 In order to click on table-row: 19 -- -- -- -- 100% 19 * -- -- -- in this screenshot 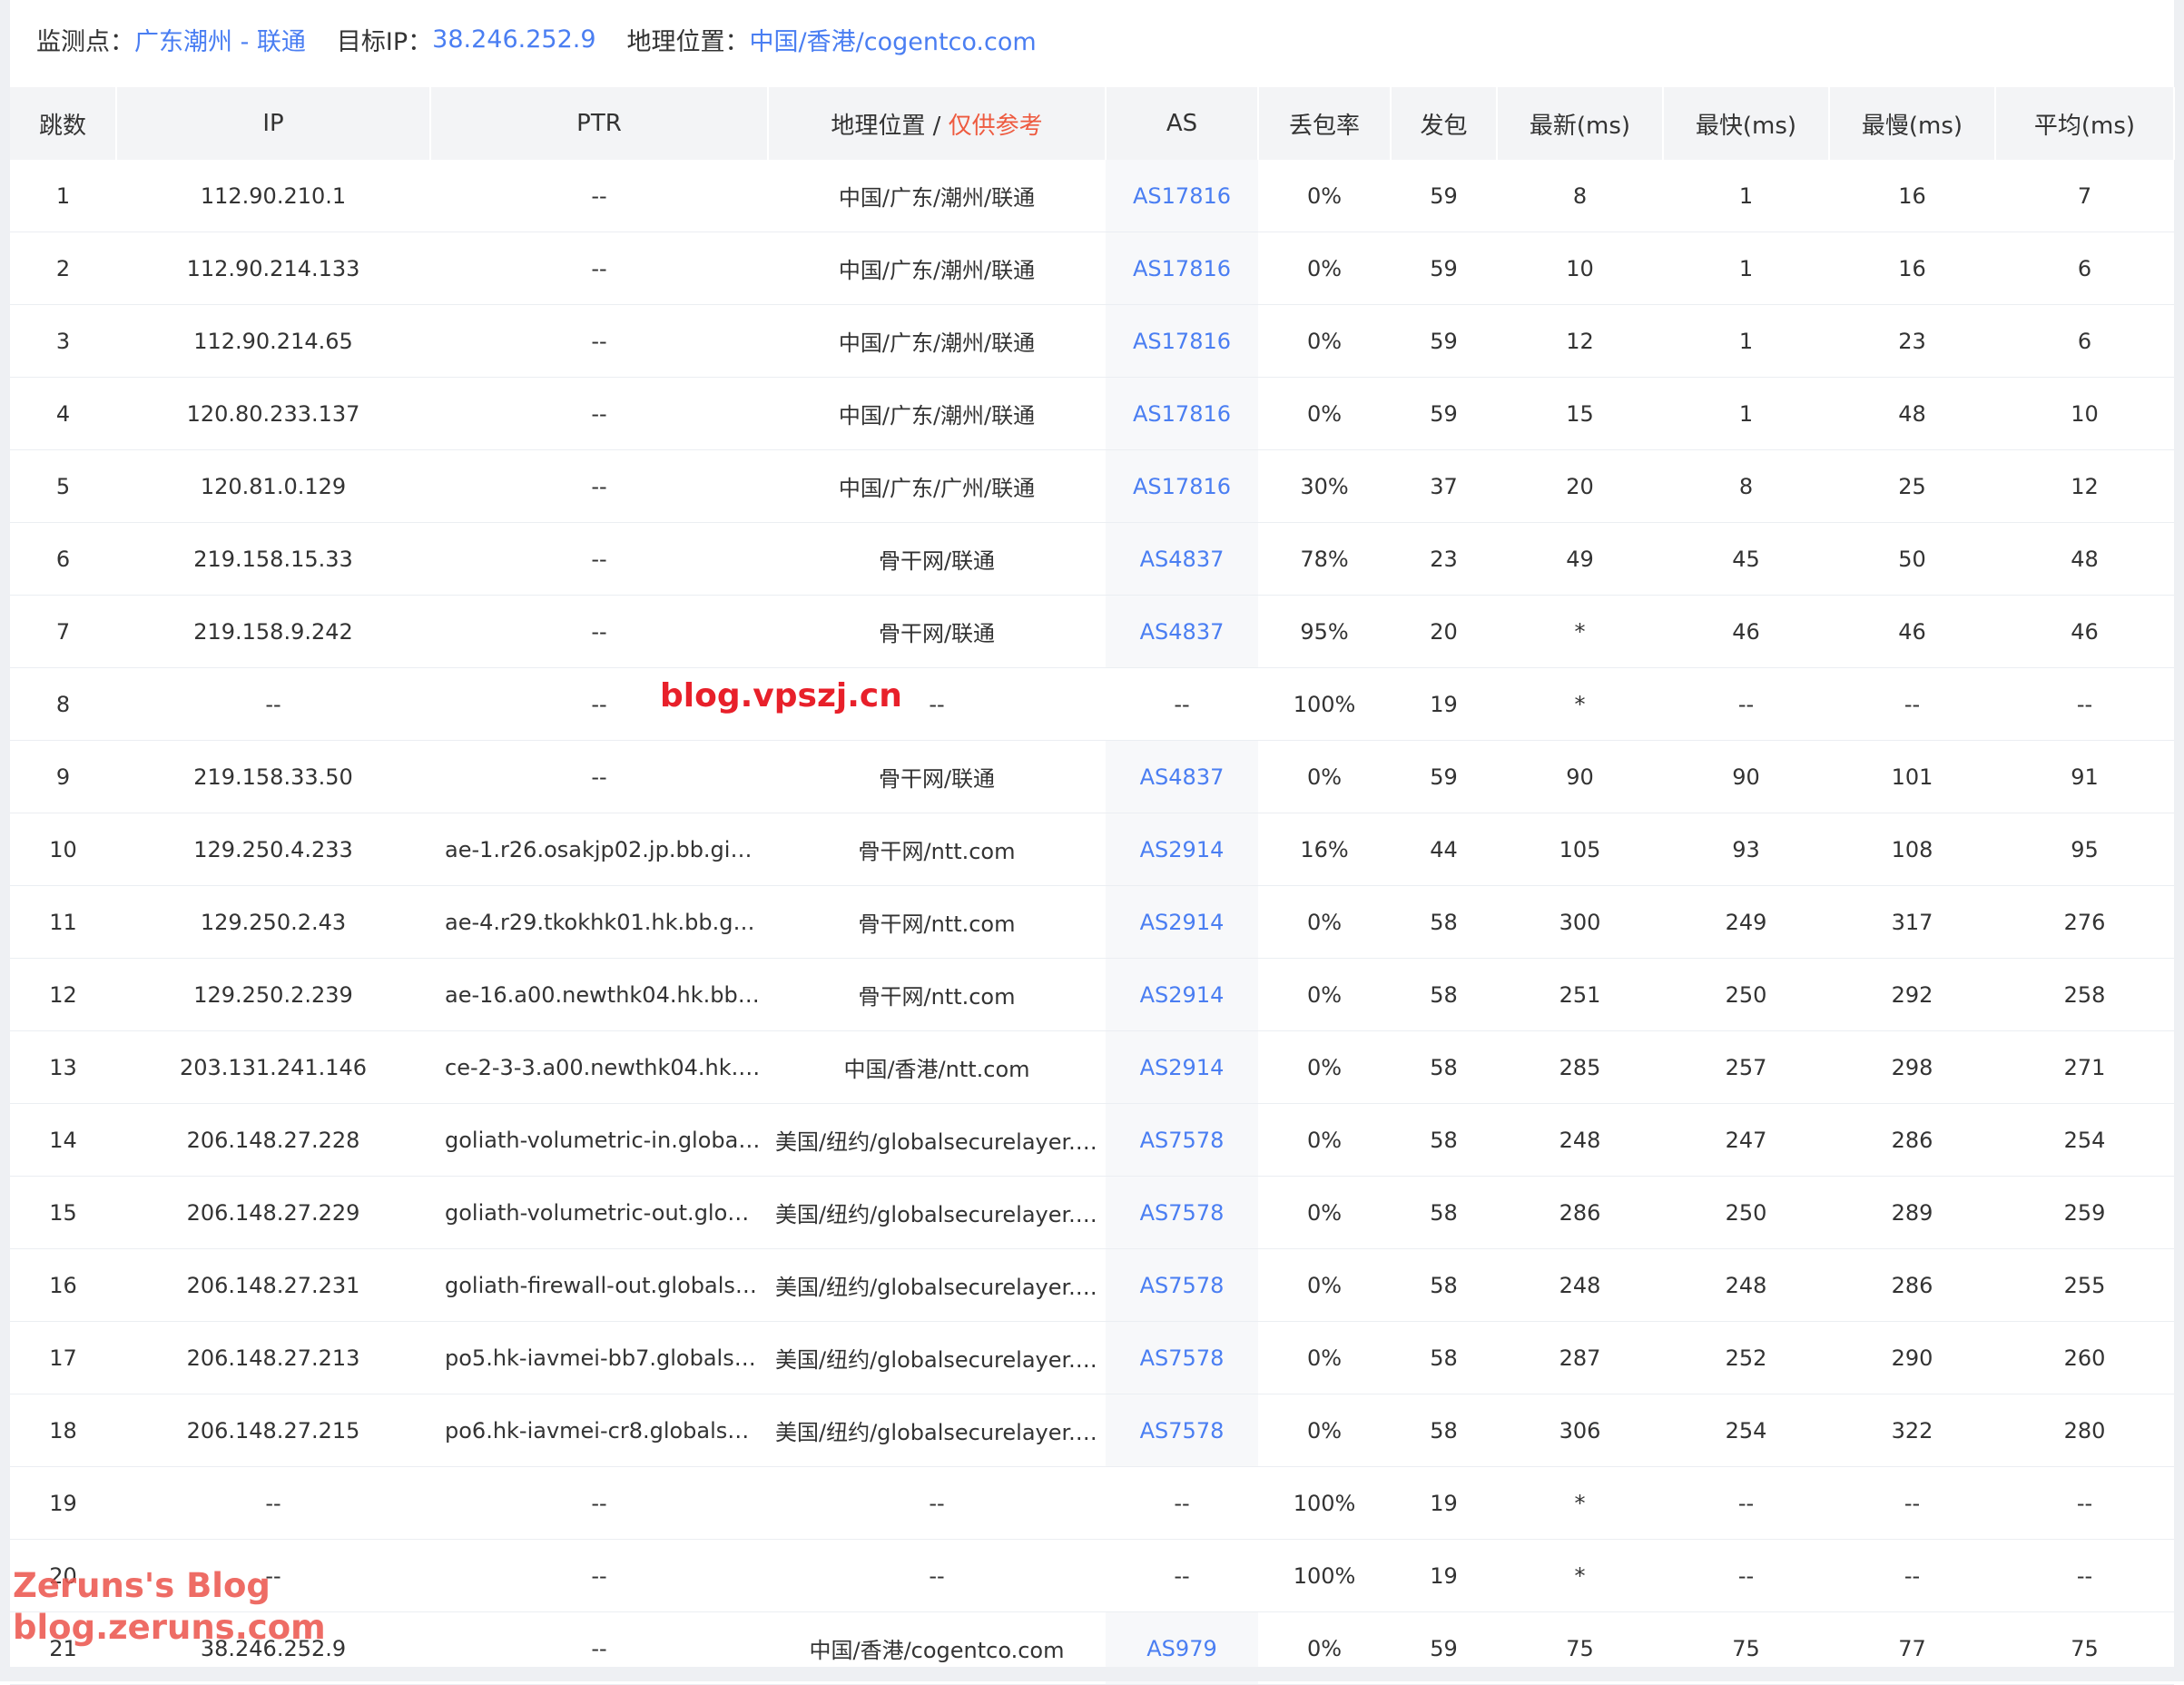, I will do `click(1092, 1503)`.